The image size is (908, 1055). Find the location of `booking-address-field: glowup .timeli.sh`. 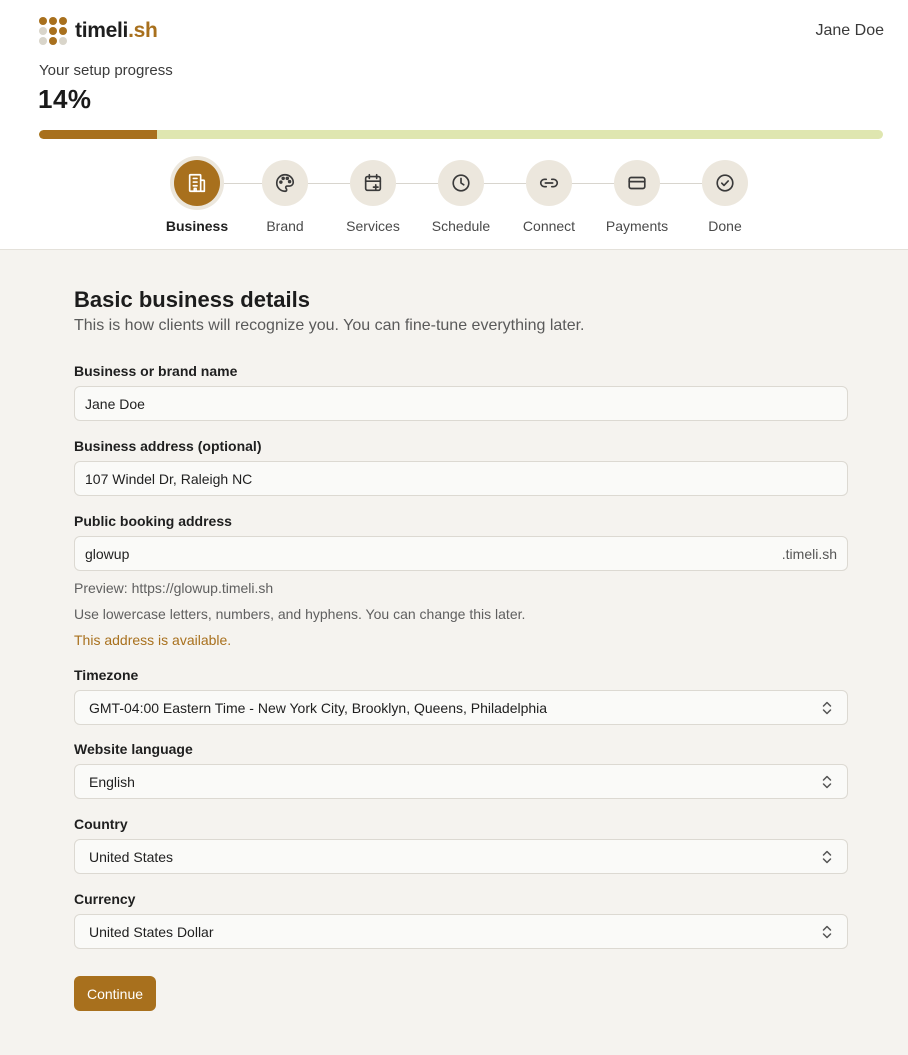

booking-address-field: glowup .timeli.sh is located at coordinates (461, 553).